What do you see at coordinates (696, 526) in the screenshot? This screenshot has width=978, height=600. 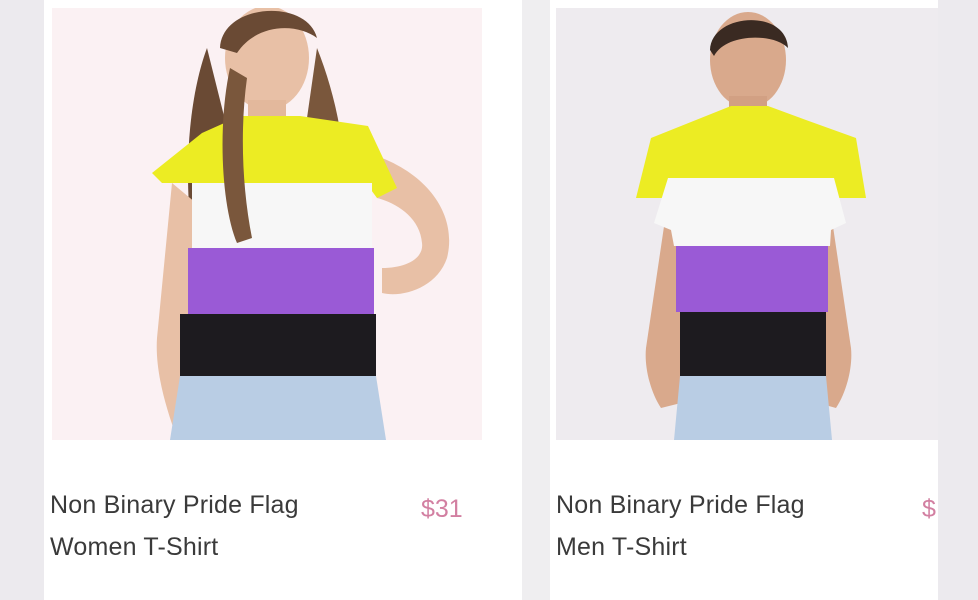 I see `product-title: Non Binary Pride Flag Men T-Shirt` at bounding box center [696, 526].